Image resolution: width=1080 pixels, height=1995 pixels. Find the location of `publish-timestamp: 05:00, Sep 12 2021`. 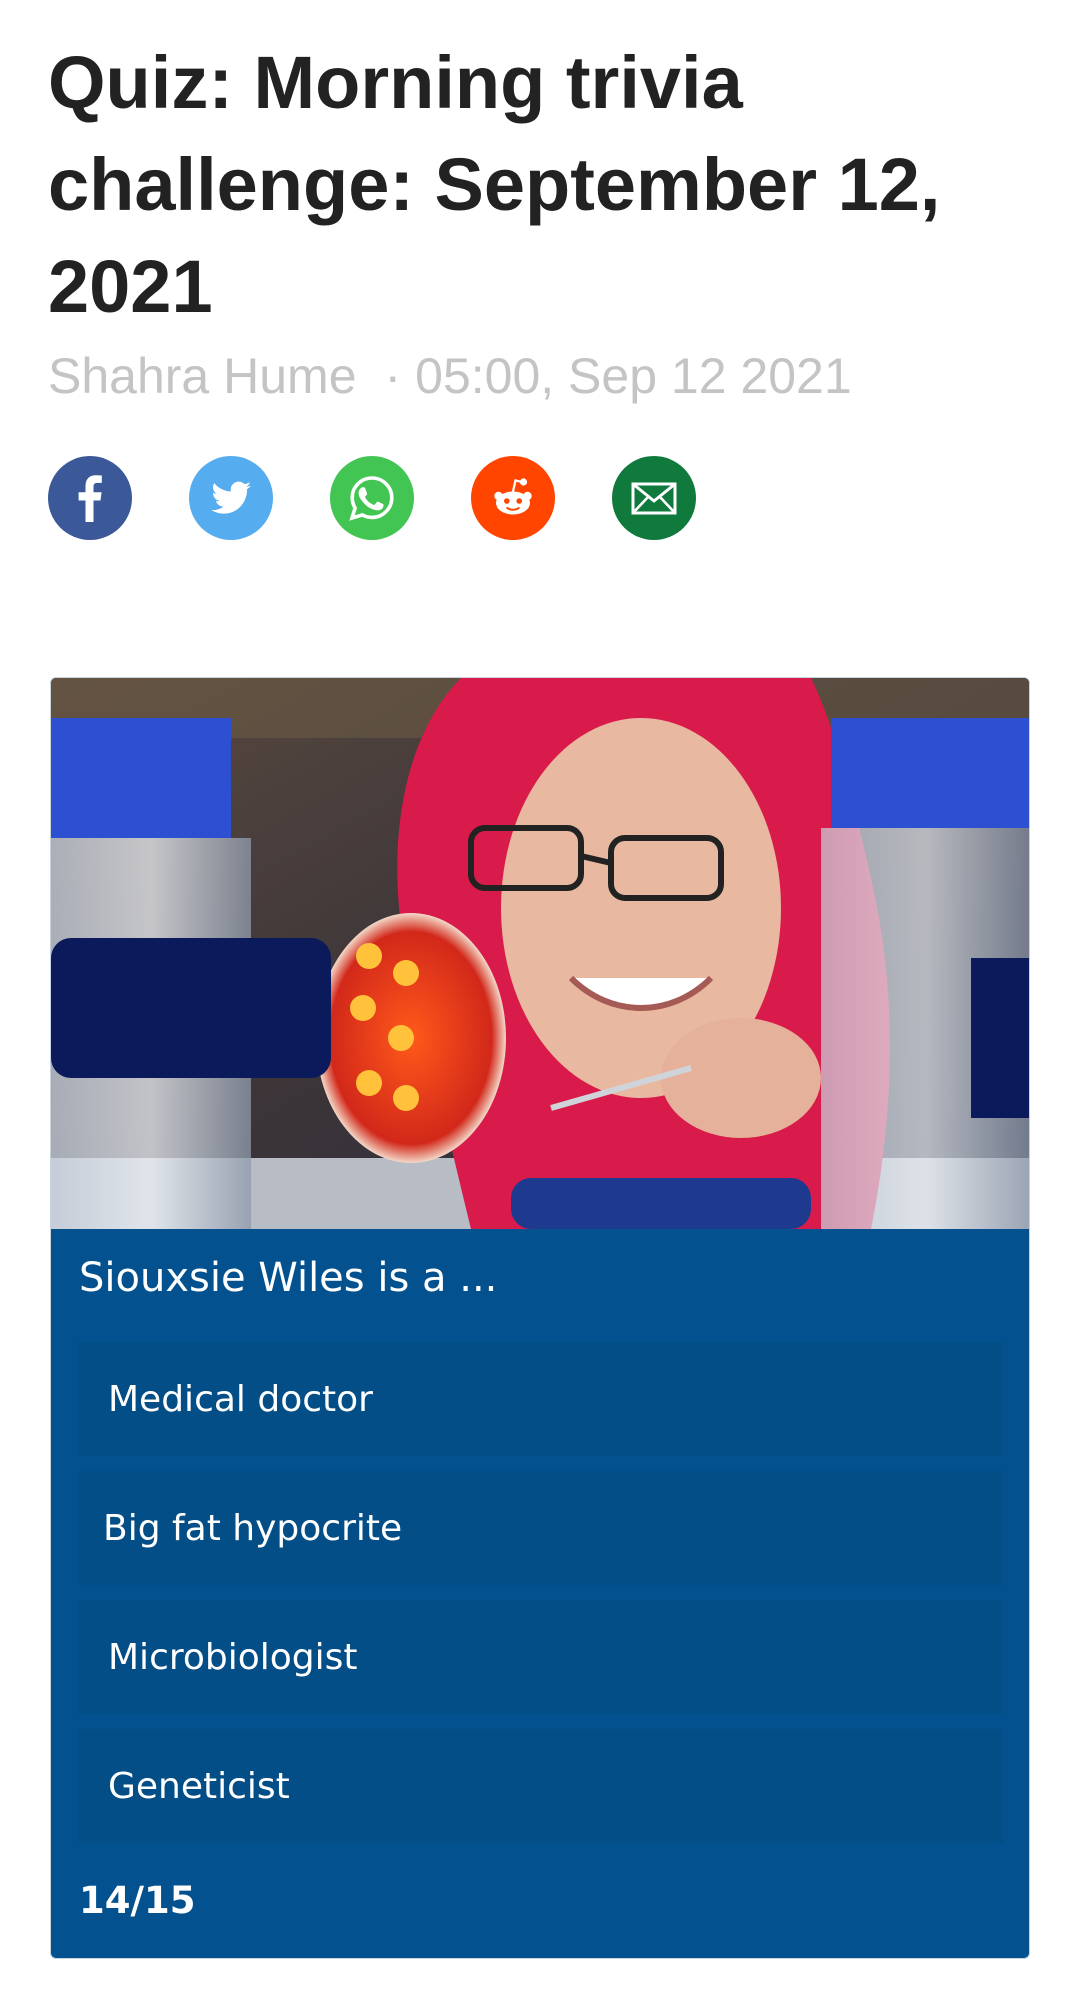

publish-timestamp: 05:00, Sep 12 2021 is located at coordinates (633, 376).